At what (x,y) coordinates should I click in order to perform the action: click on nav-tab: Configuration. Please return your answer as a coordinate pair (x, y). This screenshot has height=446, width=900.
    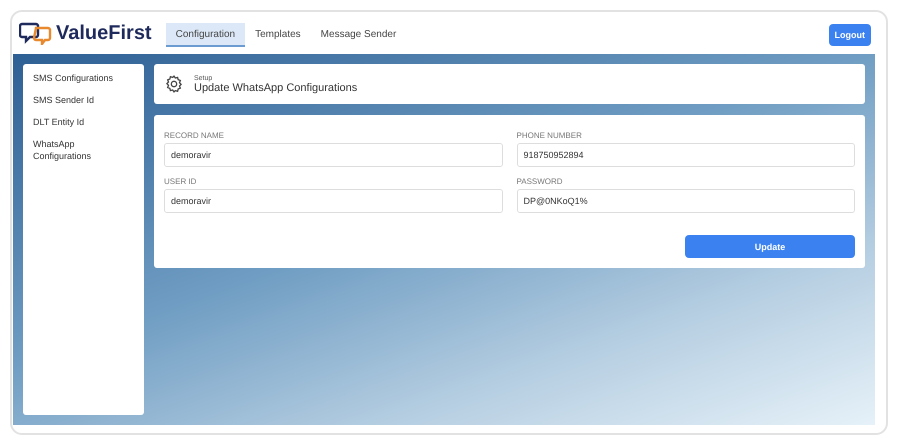
    Looking at the image, I should click on (206, 35).